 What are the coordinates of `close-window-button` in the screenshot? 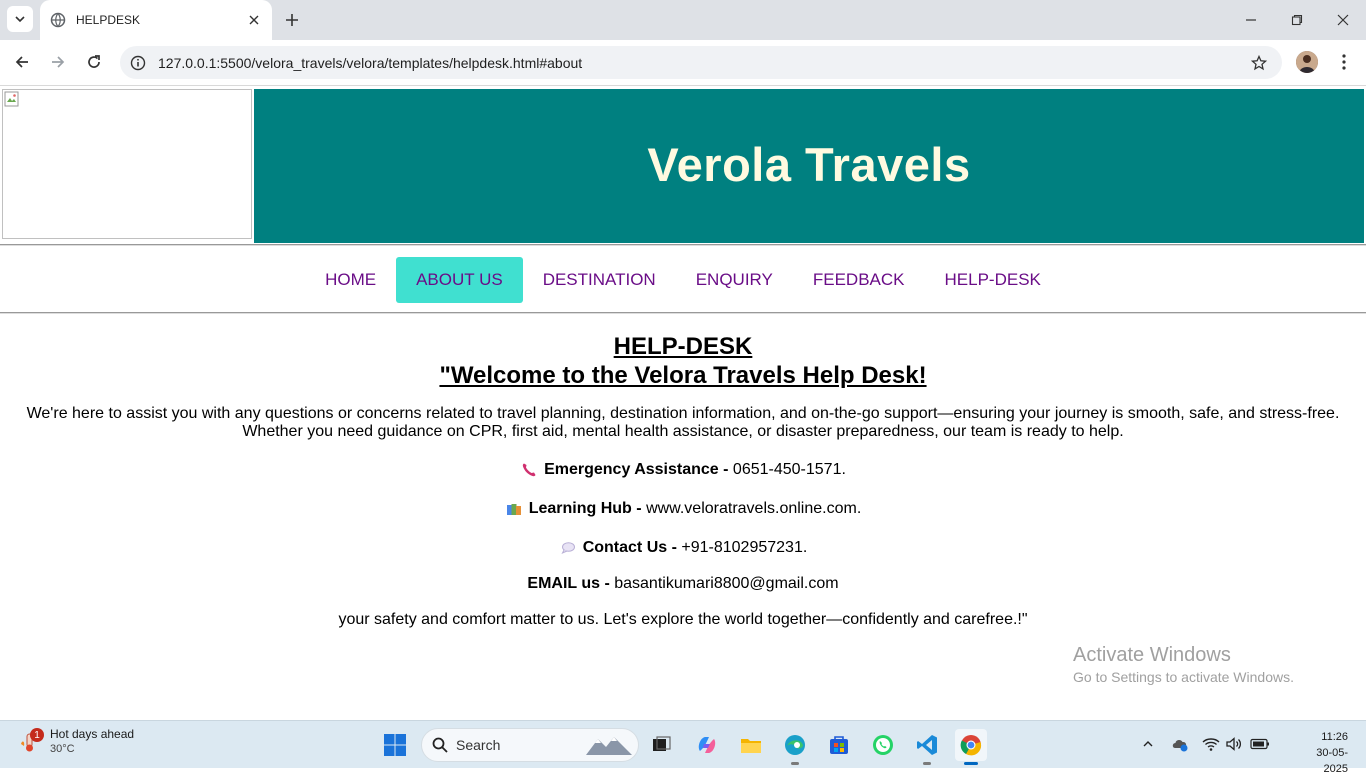 It's located at (1343, 20).